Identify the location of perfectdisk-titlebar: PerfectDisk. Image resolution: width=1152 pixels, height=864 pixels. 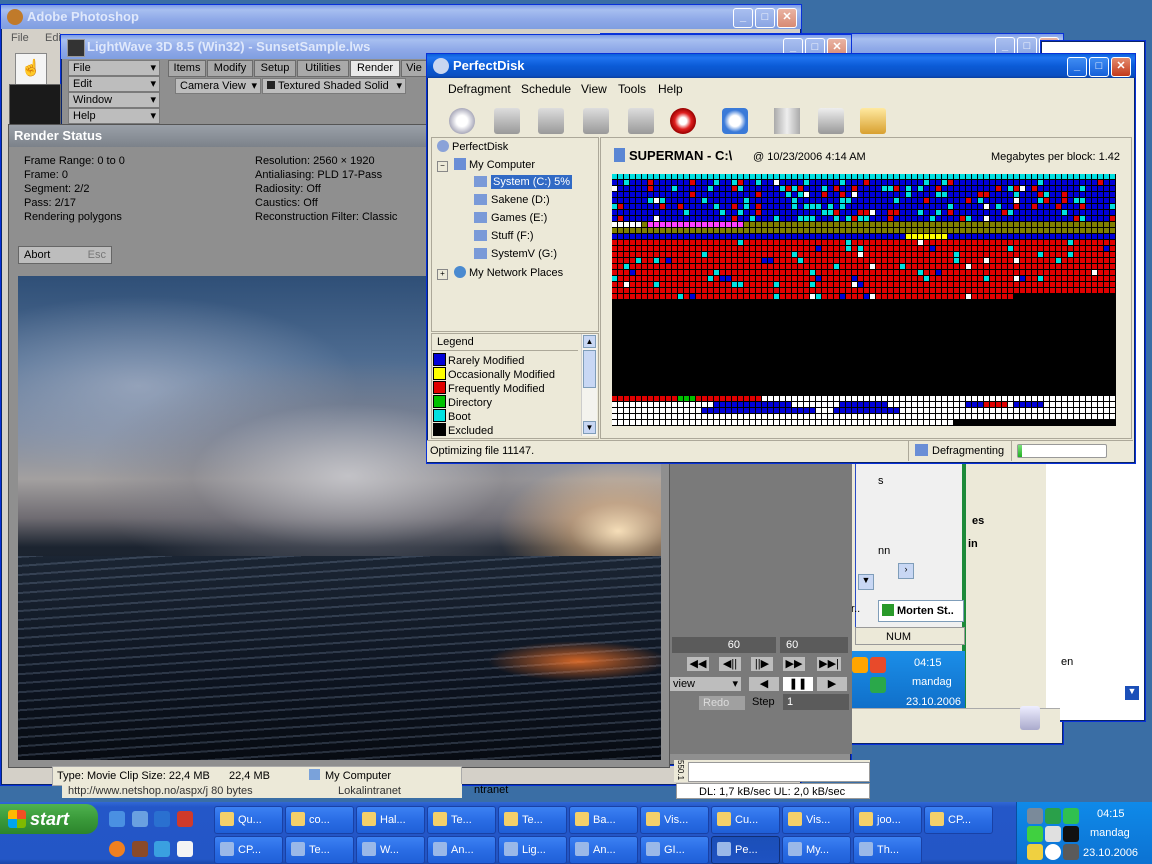
(781, 66).